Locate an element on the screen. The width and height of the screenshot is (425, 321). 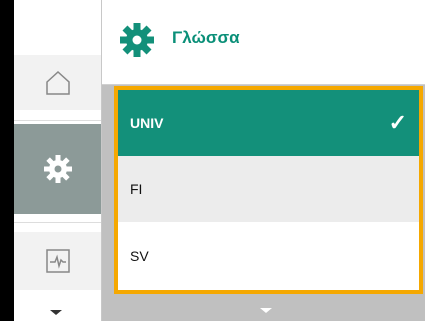
list-item-label: FI is located at coordinates (136, 189).